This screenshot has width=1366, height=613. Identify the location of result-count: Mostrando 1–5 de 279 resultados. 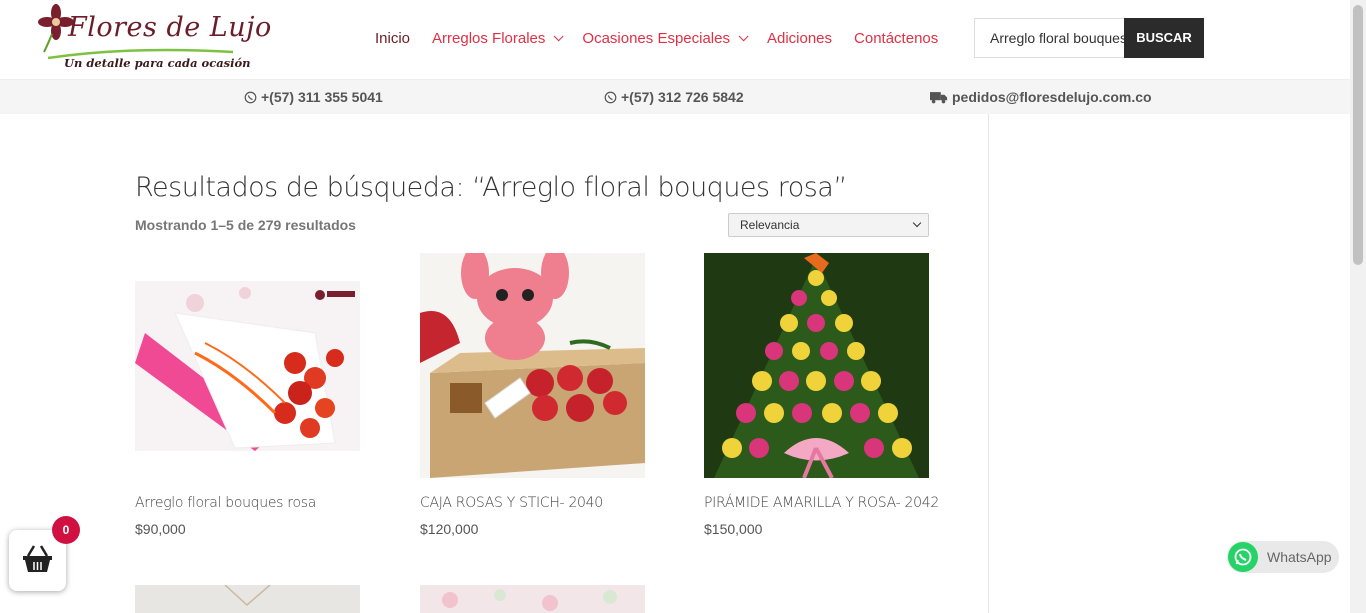
(245, 225).